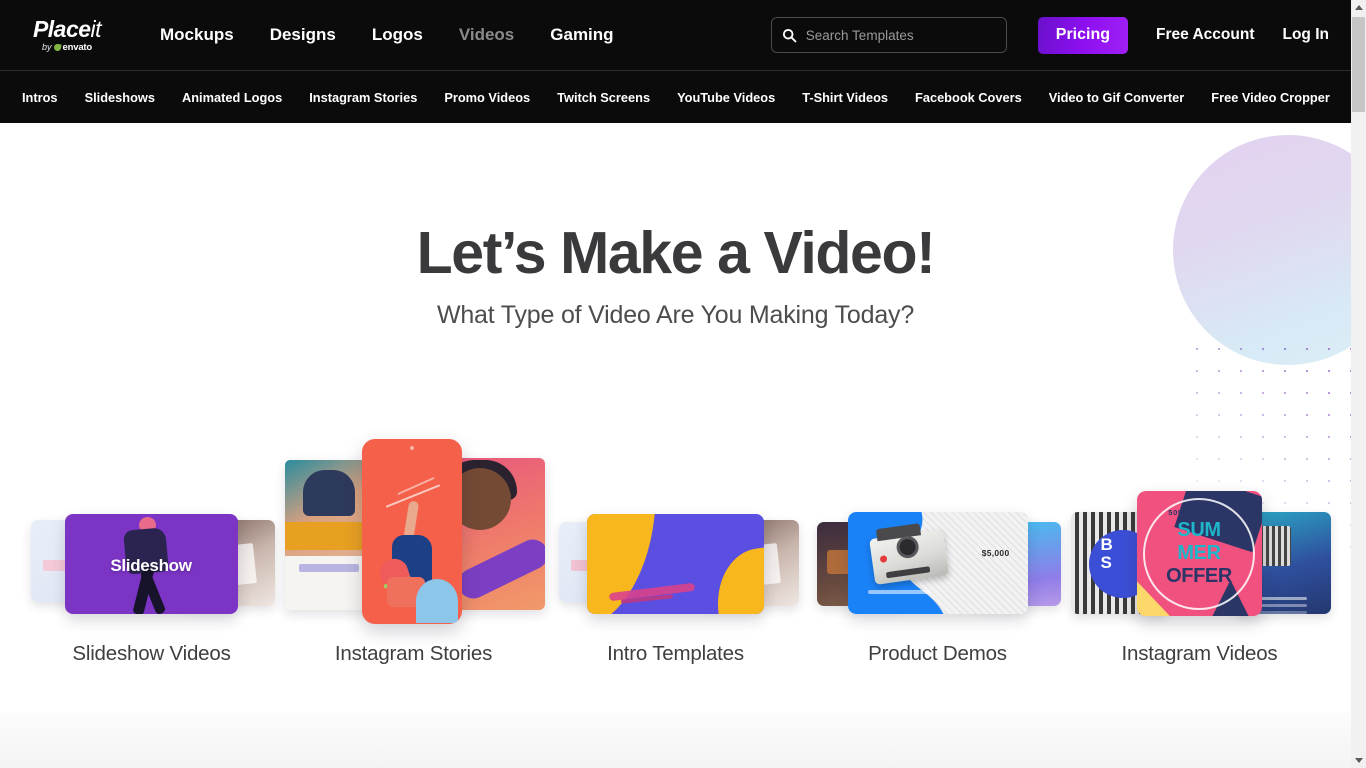  I want to click on subnav-item-animated-logos: Animated Logos, so click(232, 97).